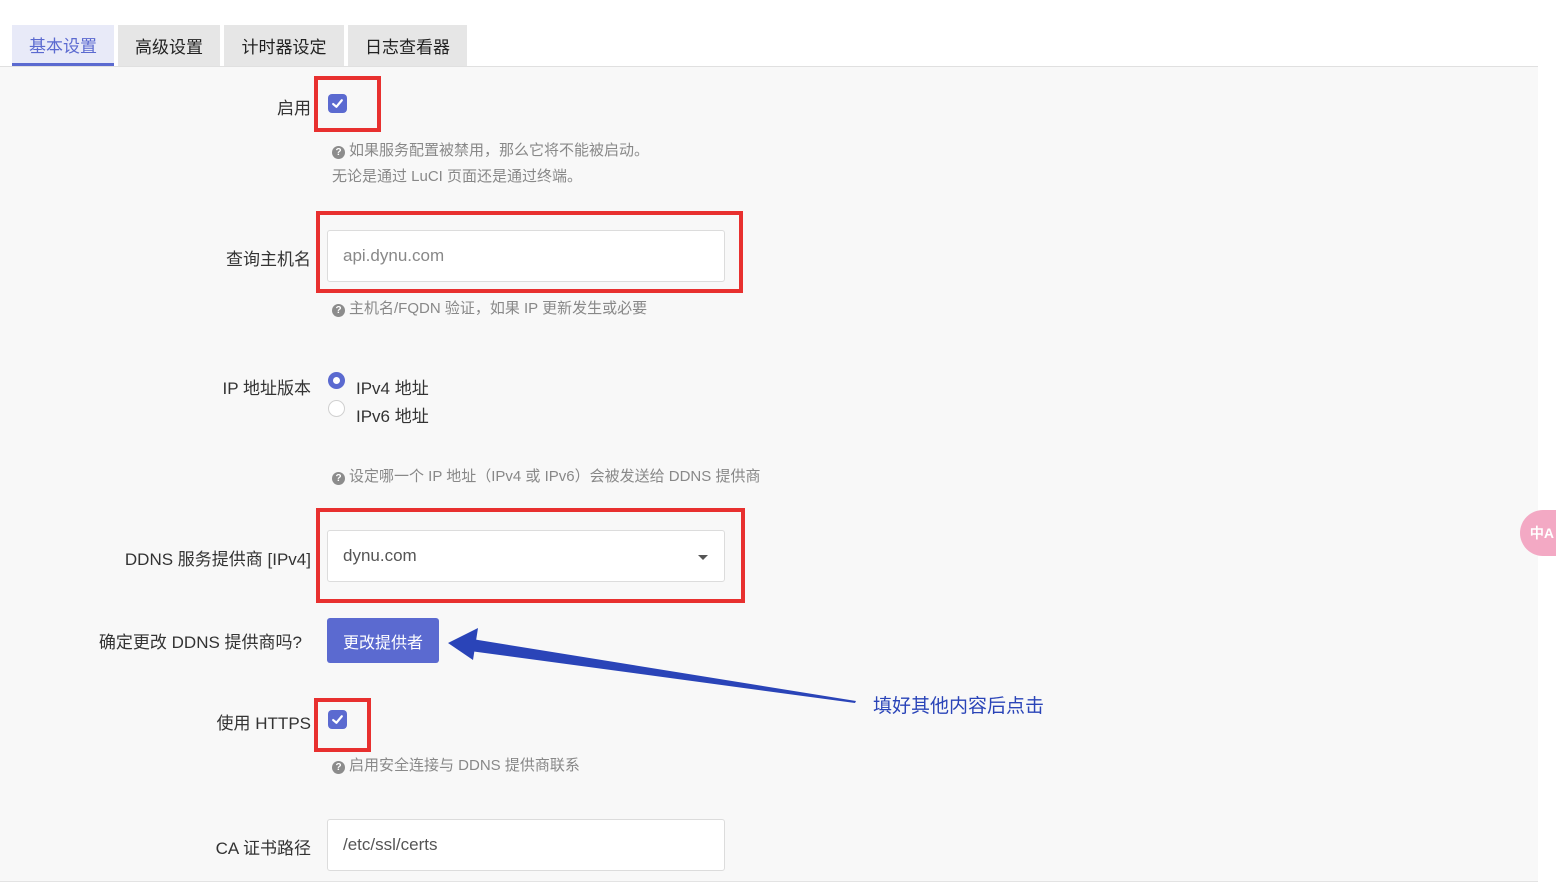 Image resolution: width=1556 pixels, height=885 pixels. I want to click on arrow-shaft, so click(663, 671).